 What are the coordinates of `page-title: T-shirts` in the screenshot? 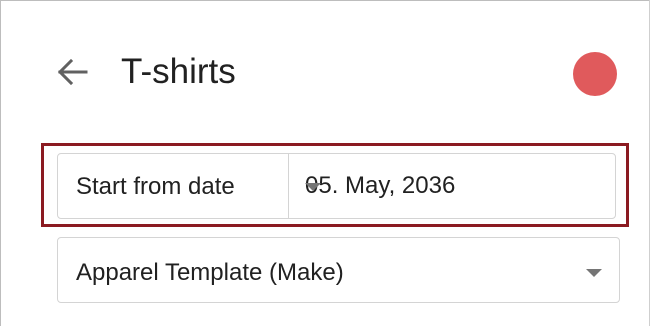 It's located at (178, 71).